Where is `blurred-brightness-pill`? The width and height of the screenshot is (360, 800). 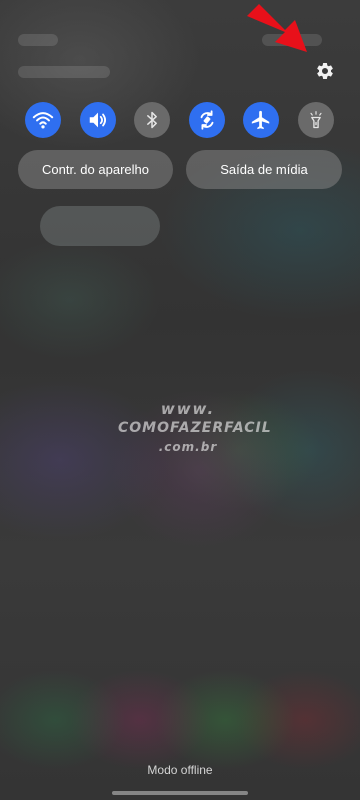
blurred-brightness-pill is located at coordinates (100, 226).